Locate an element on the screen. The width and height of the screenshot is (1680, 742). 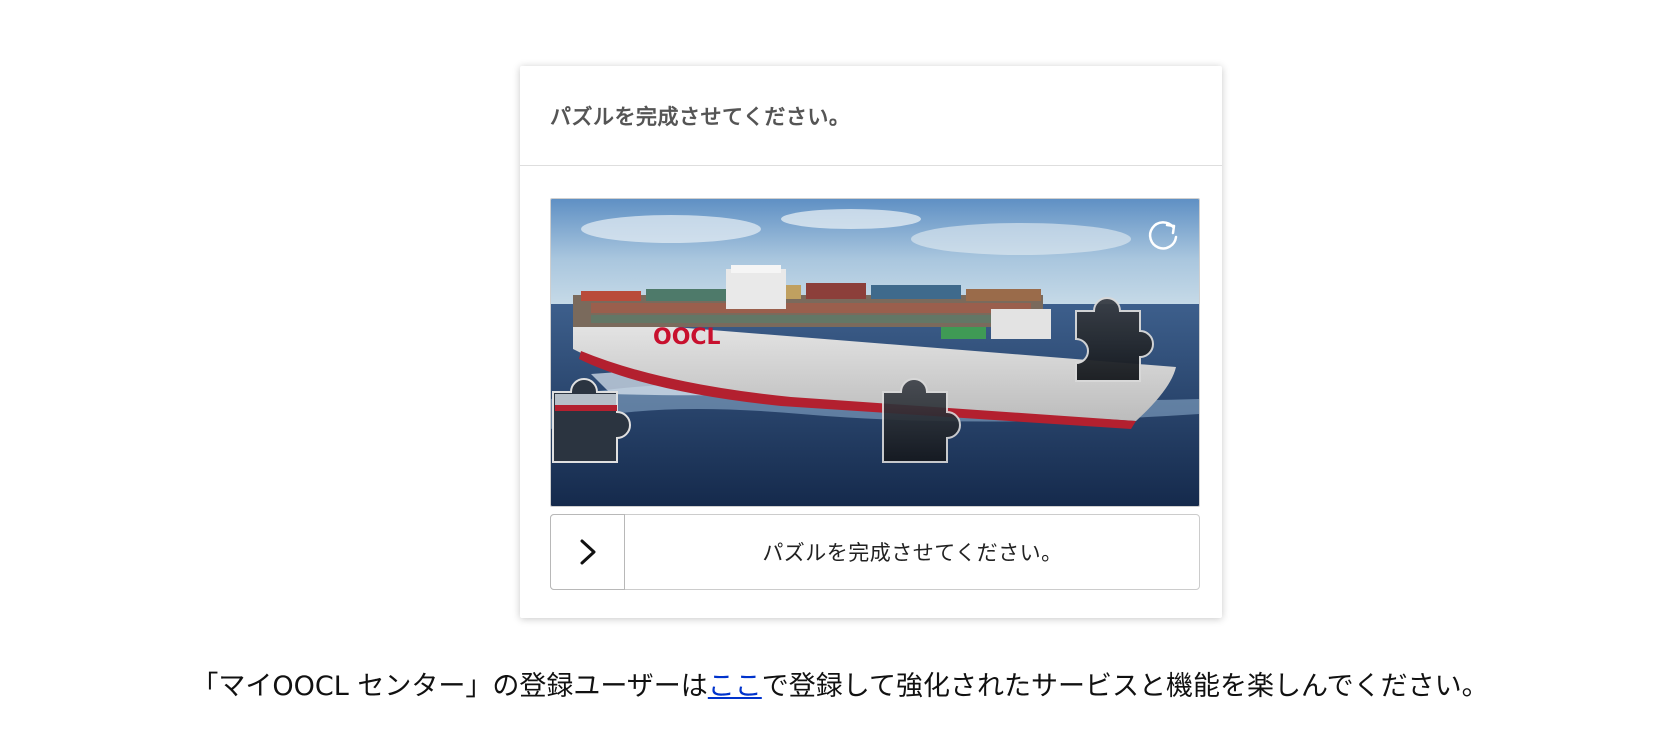
slider-track: パズルを完成させてください。 is located at coordinates (875, 552).